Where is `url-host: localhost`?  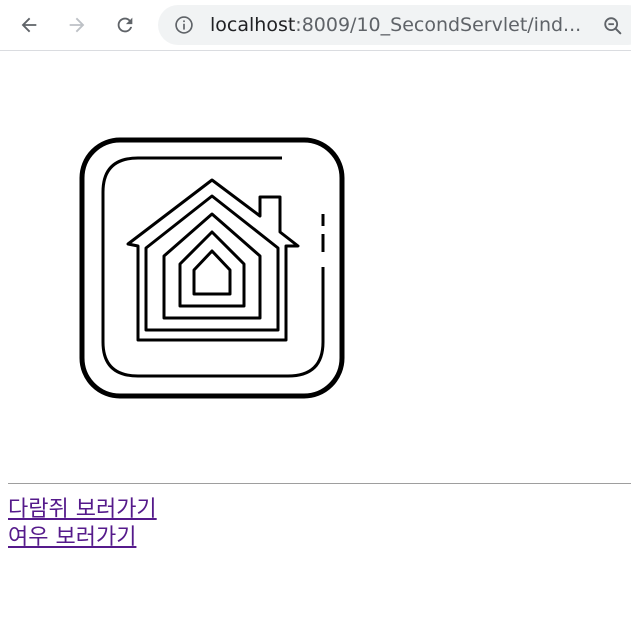
url-host: localhost is located at coordinates (253, 25).